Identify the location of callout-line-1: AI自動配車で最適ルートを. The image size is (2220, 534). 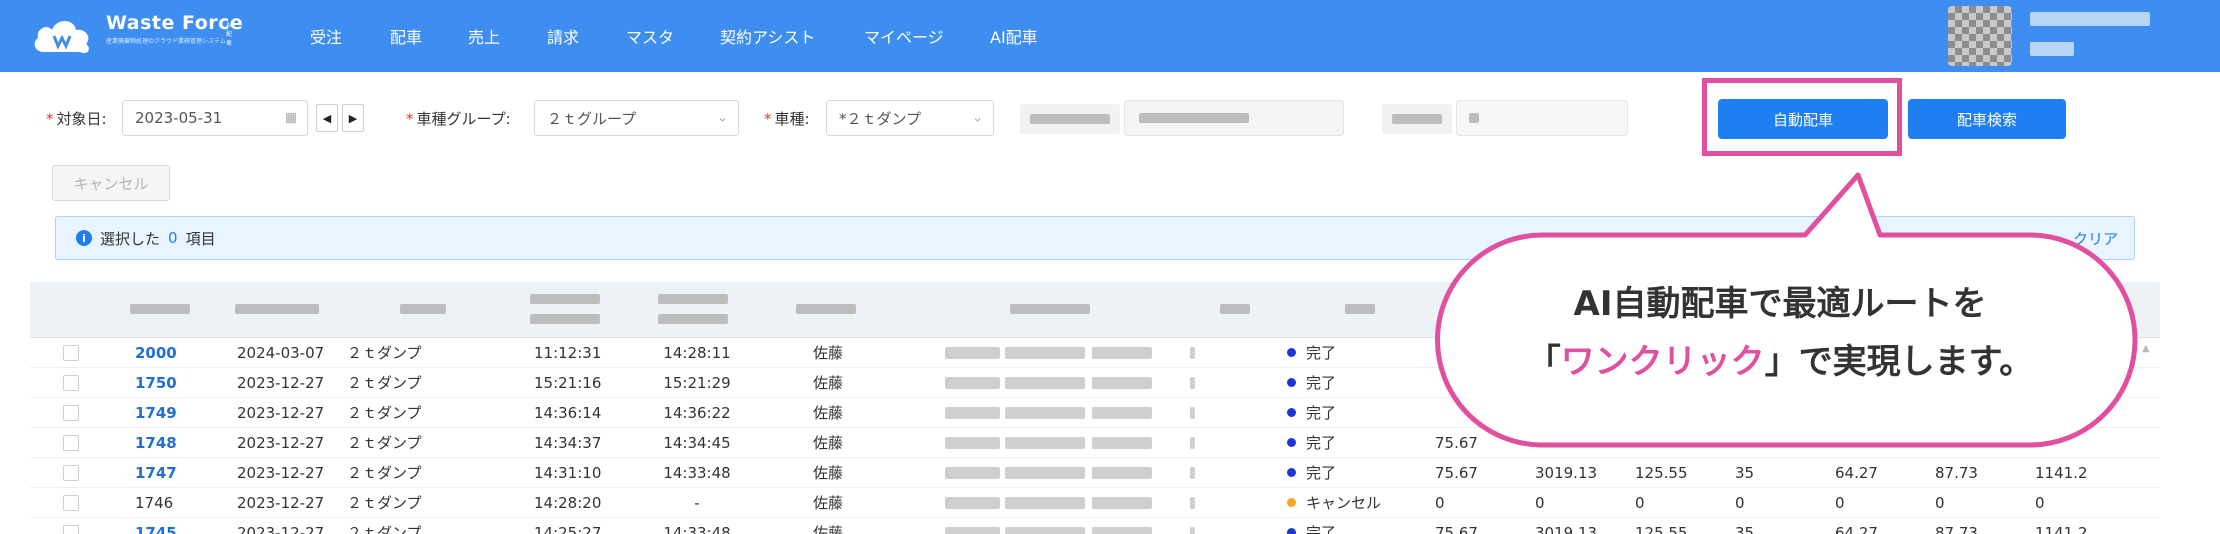
(1780, 304).